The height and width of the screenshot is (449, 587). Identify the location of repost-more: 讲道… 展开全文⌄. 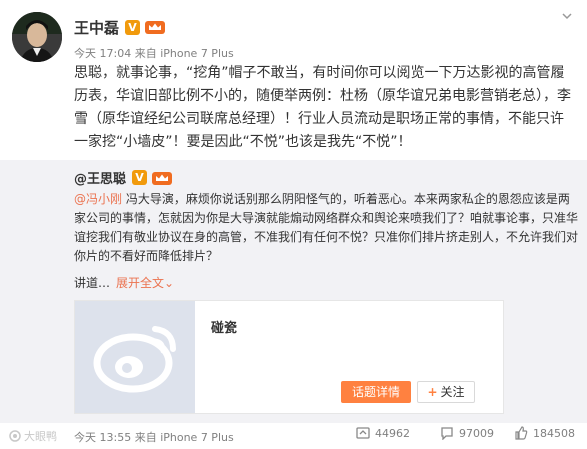
(124, 282).